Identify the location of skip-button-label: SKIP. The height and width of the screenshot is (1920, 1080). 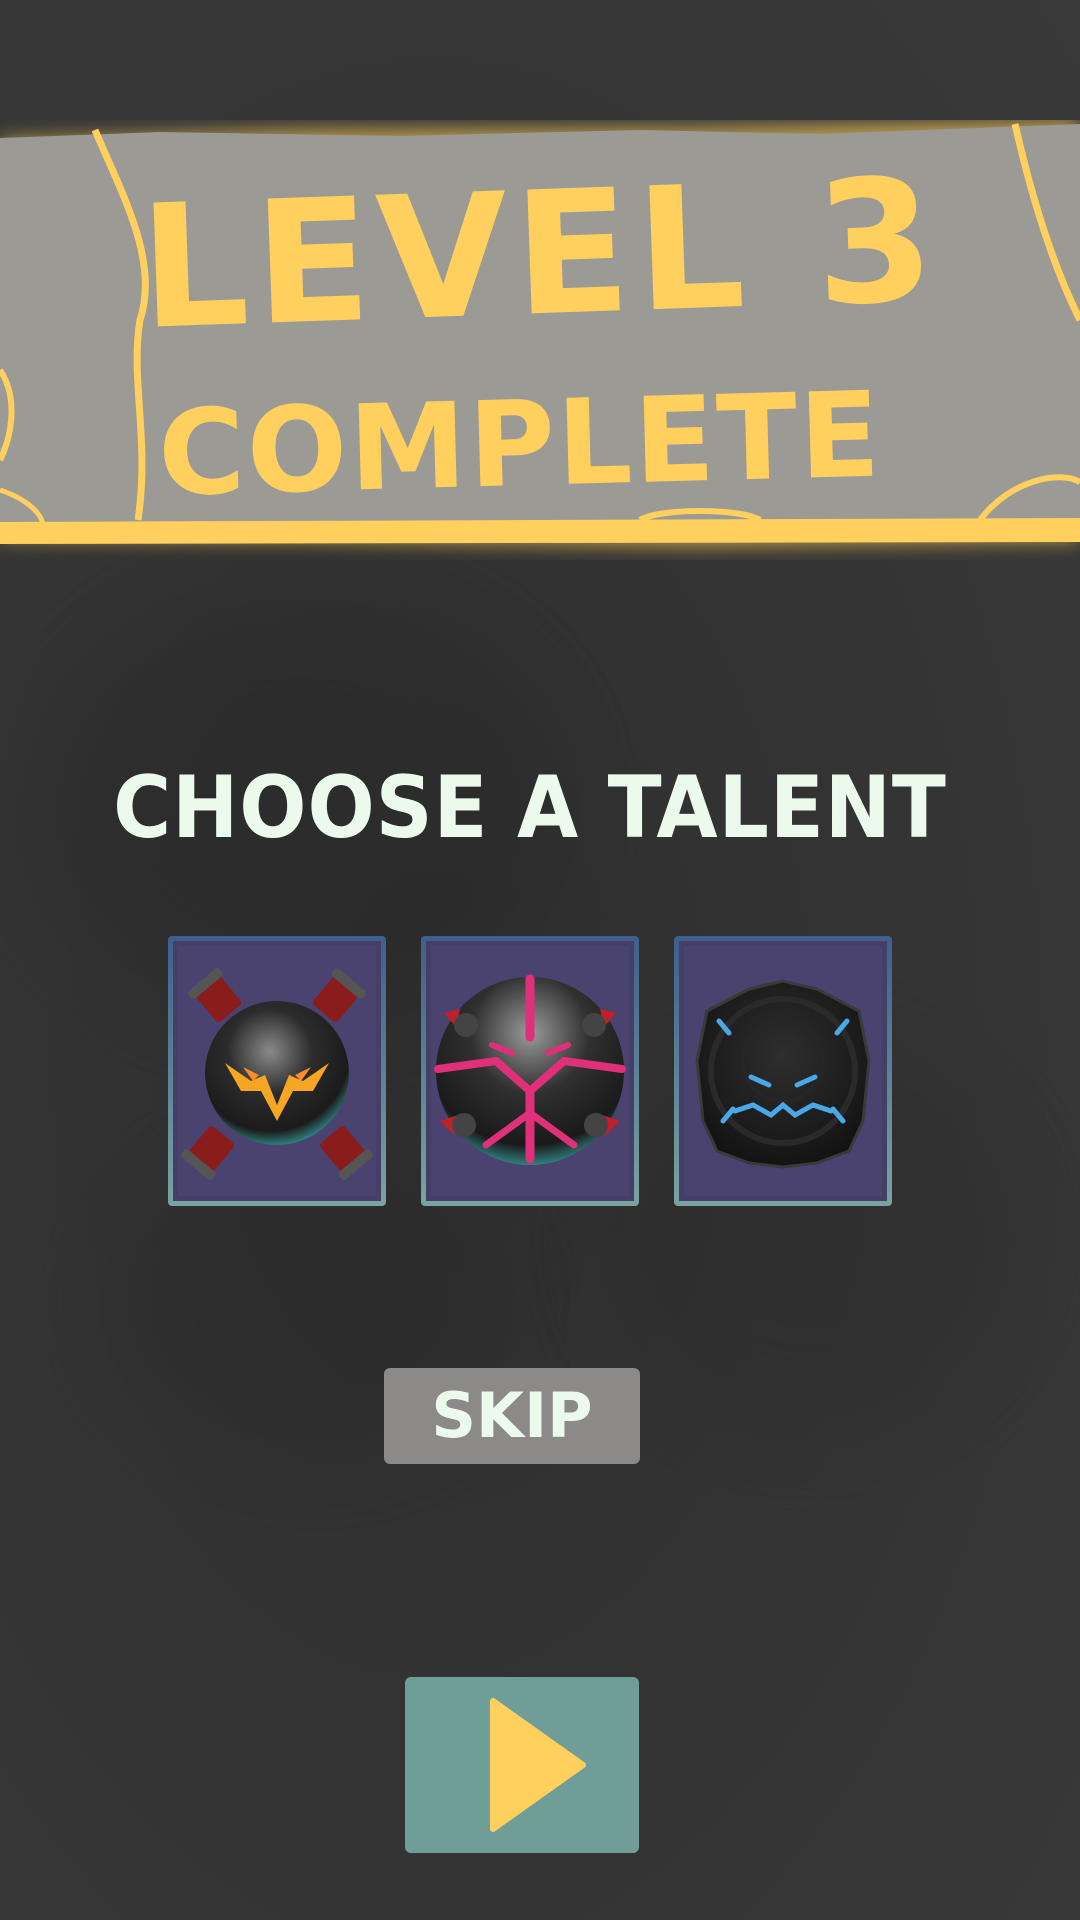
(512, 1415).